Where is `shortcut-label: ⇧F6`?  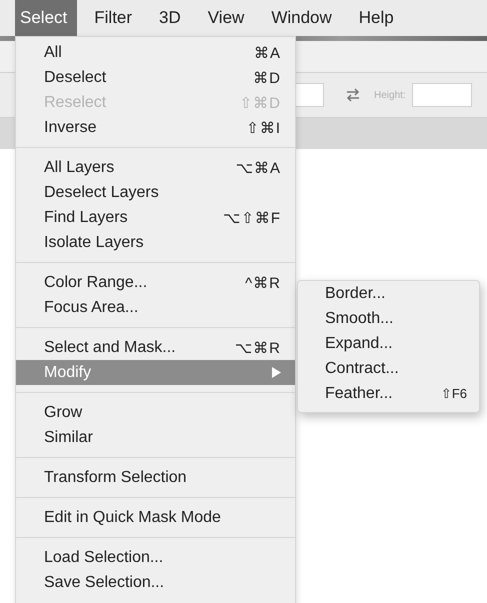 shortcut-label: ⇧F6 is located at coordinates (453, 394).